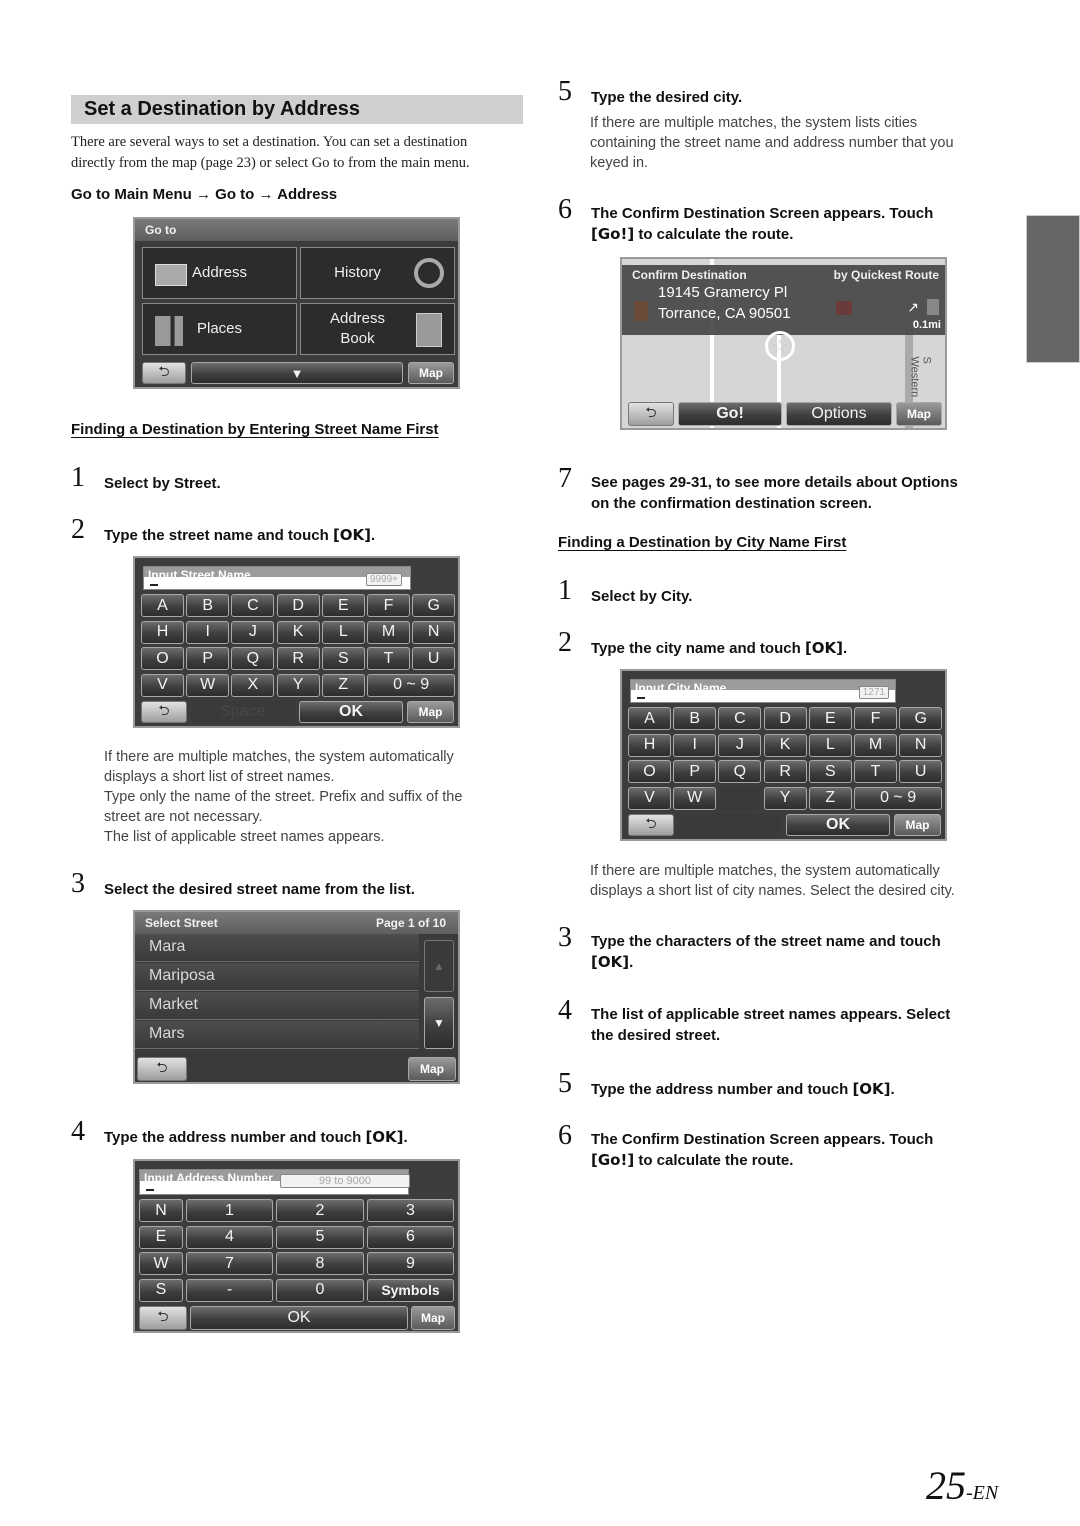 This screenshot has width=1080, height=1526. What do you see at coordinates (730, 414) in the screenshot?
I see `go-button: Go!` at bounding box center [730, 414].